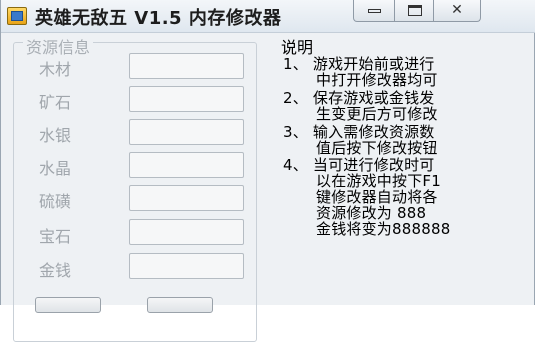 Image resolution: width=535 pixels, height=342 pixels. Describe the element at coordinates (186, 165) in the screenshot. I see `crystal-input` at that location.